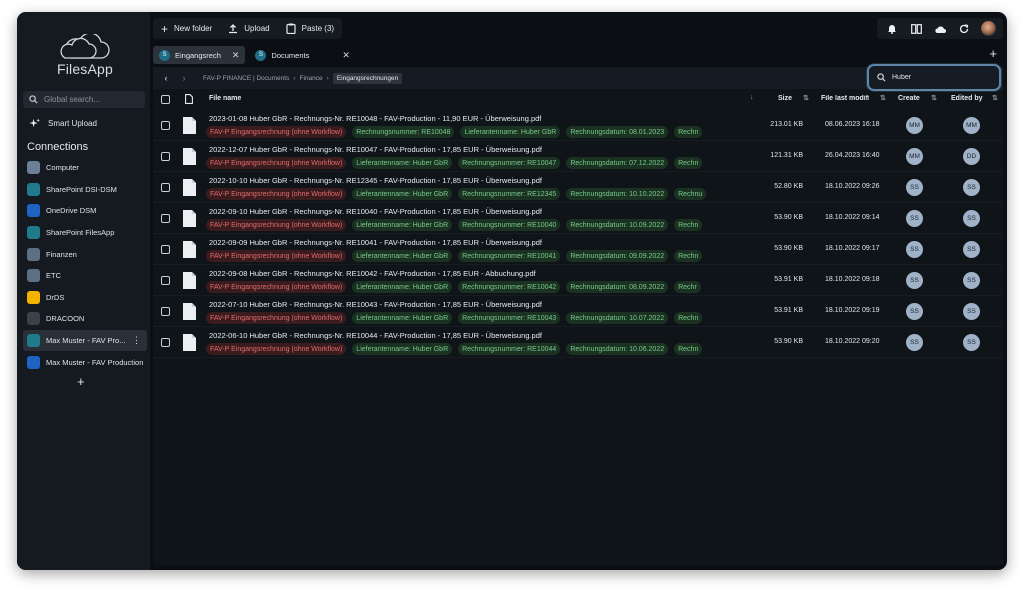  What do you see at coordinates (165, 99) in the screenshot?
I see `select-all-checkbox` at bounding box center [165, 99].